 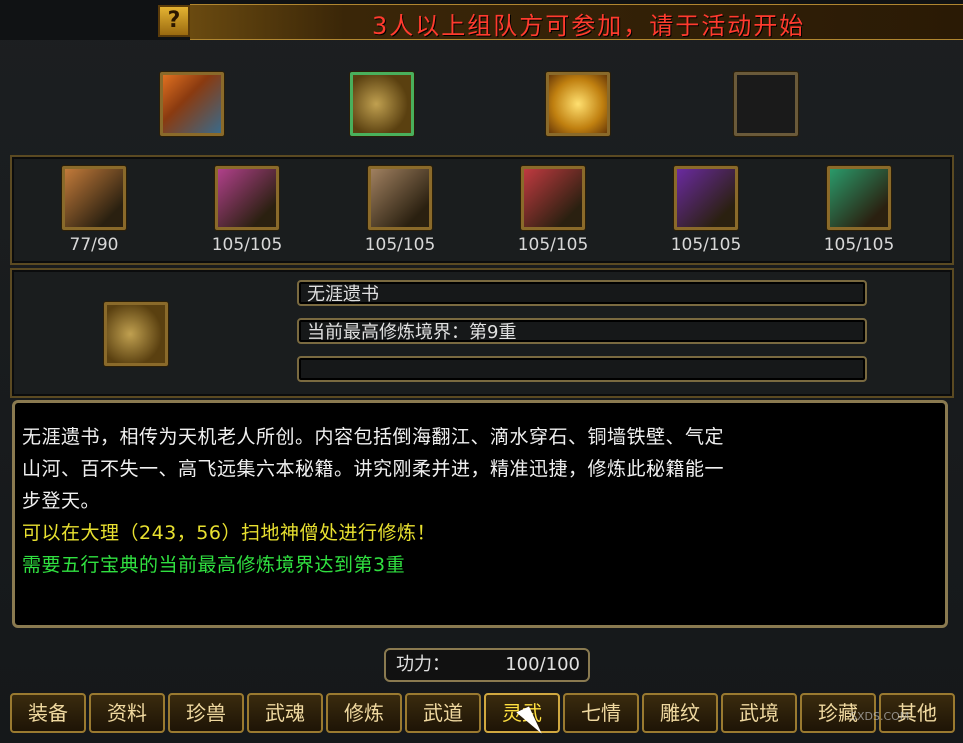 What do you see at coordinates (94, 245) in the screenshot?
I see `skill-book-progress: 77/90` at bounding box center [94, 245].